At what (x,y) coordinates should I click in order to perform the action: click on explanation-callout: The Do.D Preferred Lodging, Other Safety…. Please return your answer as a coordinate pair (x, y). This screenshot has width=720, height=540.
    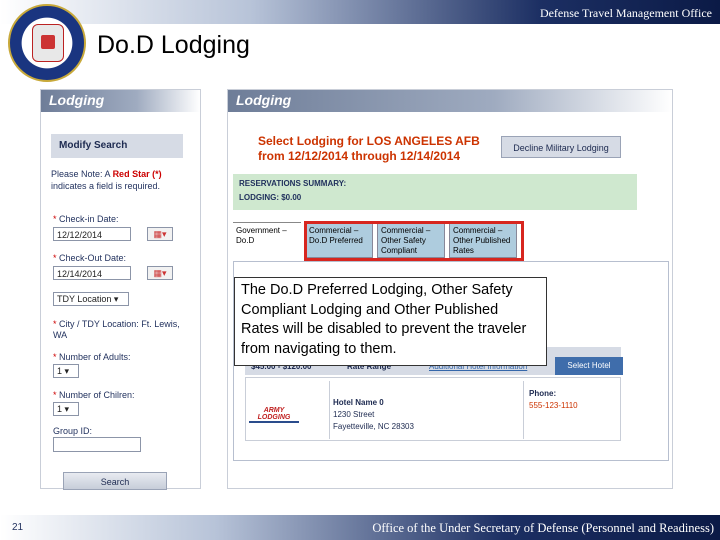
    Looking at the image, I should click on (390, 321).